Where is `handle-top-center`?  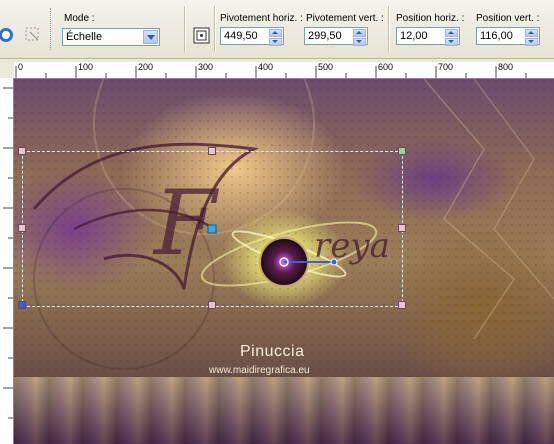
handle-top-center is located at coordinates (212, 151).